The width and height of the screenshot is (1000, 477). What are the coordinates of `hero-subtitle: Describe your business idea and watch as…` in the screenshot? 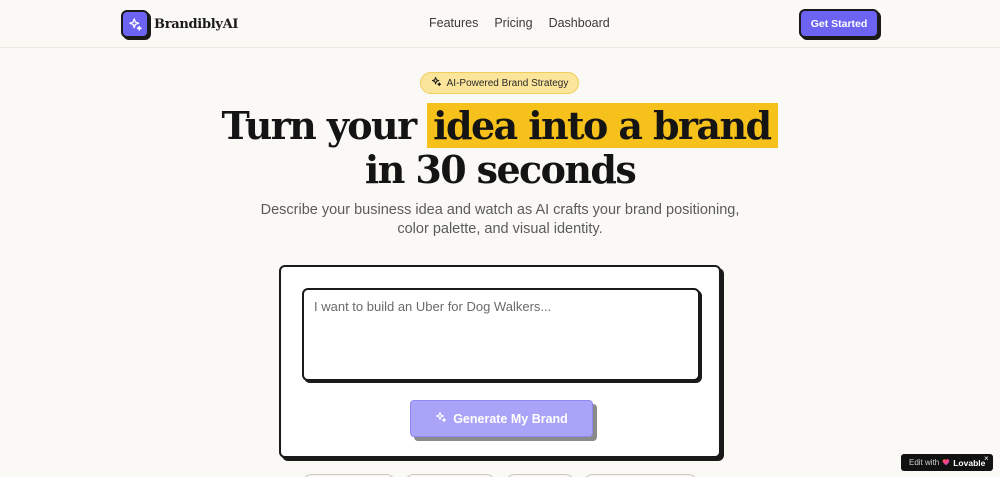 It's located at (500, 219).